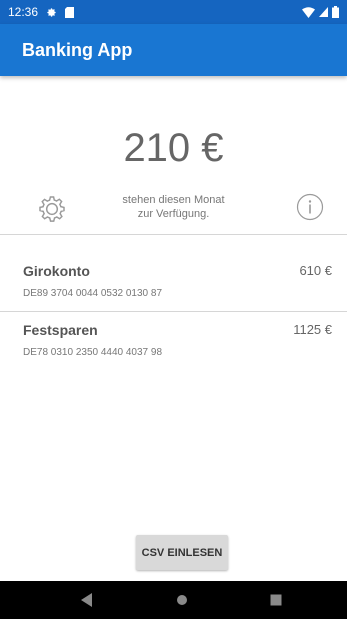 This screenshot has height=619, width=347. What do you see at coordinates (335, 12) in the screenshot?
I see `battery-icon` at bounding box center [335, 12].